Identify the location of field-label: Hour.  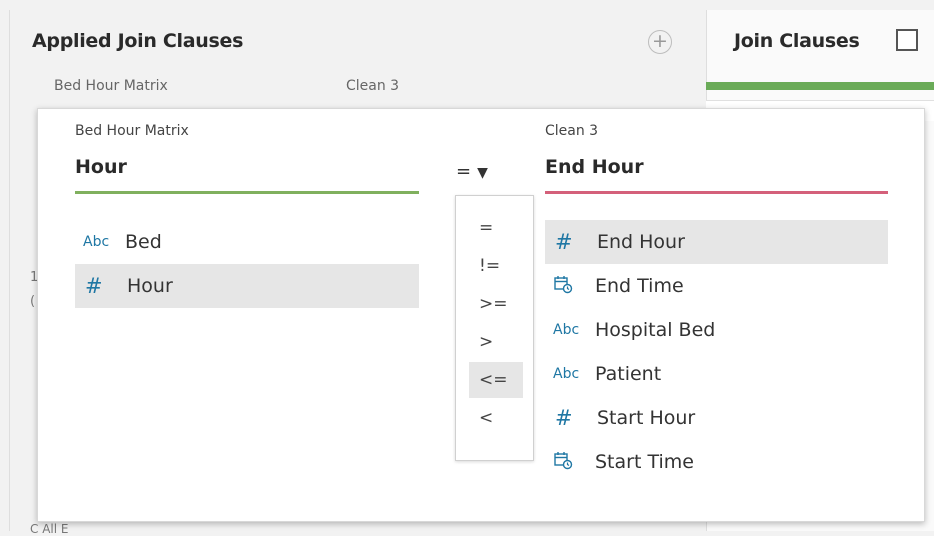
(150, 286).